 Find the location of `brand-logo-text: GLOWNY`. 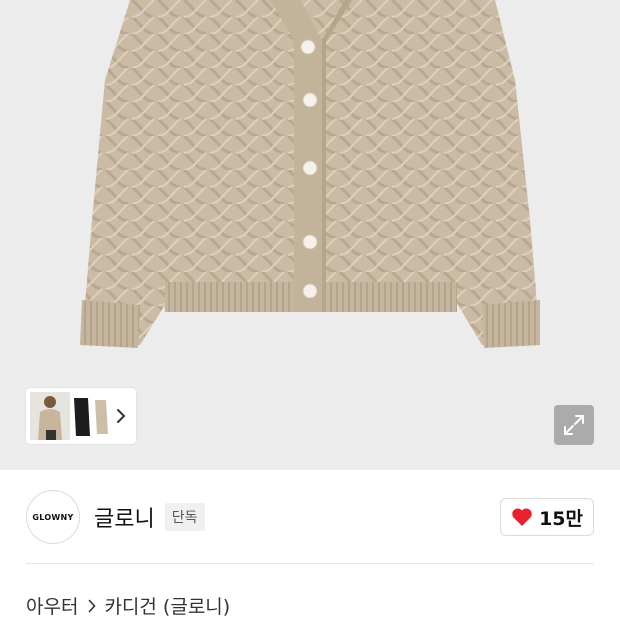

brand-logo-text: GLOWNY is located at coordinates (53, 517).